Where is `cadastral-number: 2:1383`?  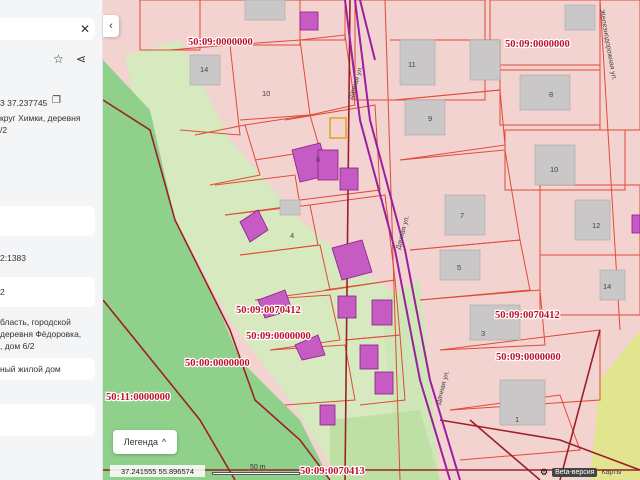 cadastral-number: 2:1383 is located at coordinates (13, 258).